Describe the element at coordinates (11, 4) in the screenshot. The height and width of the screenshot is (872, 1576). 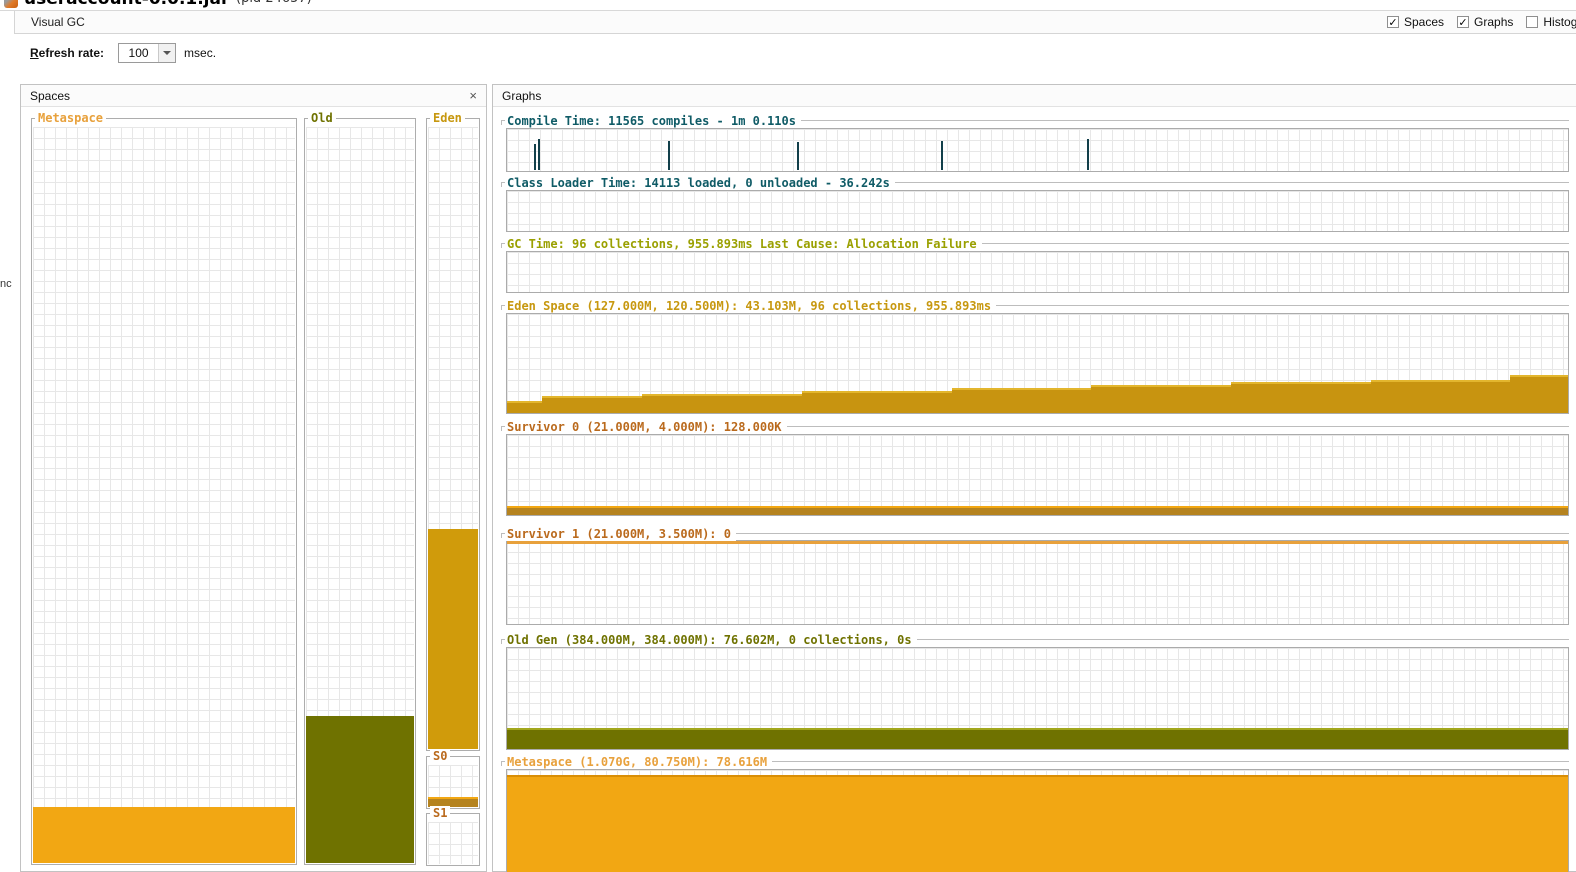
I see `app-icon` at that location.